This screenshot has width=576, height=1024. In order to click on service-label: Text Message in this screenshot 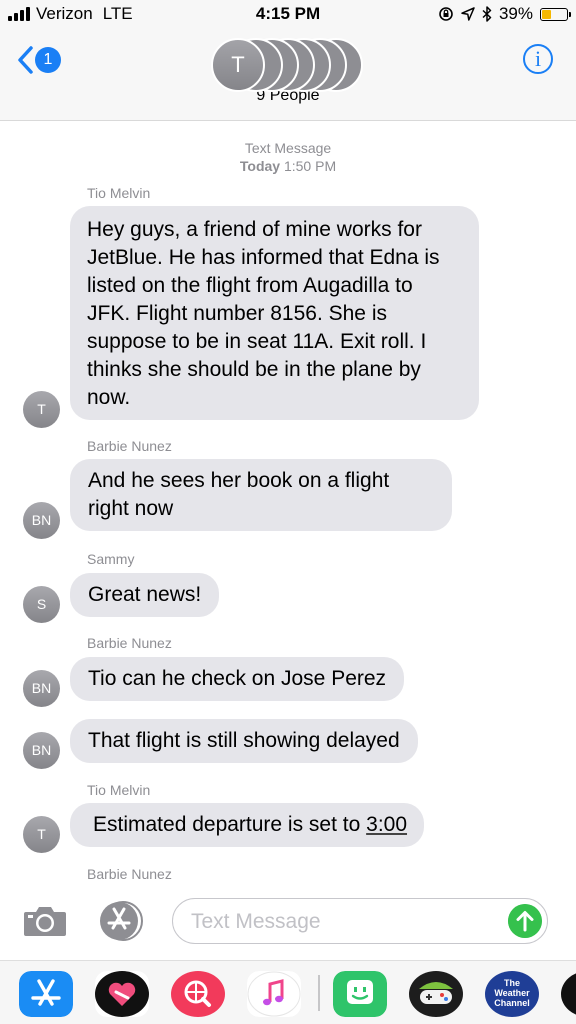, I will do `click(288, 148)`.